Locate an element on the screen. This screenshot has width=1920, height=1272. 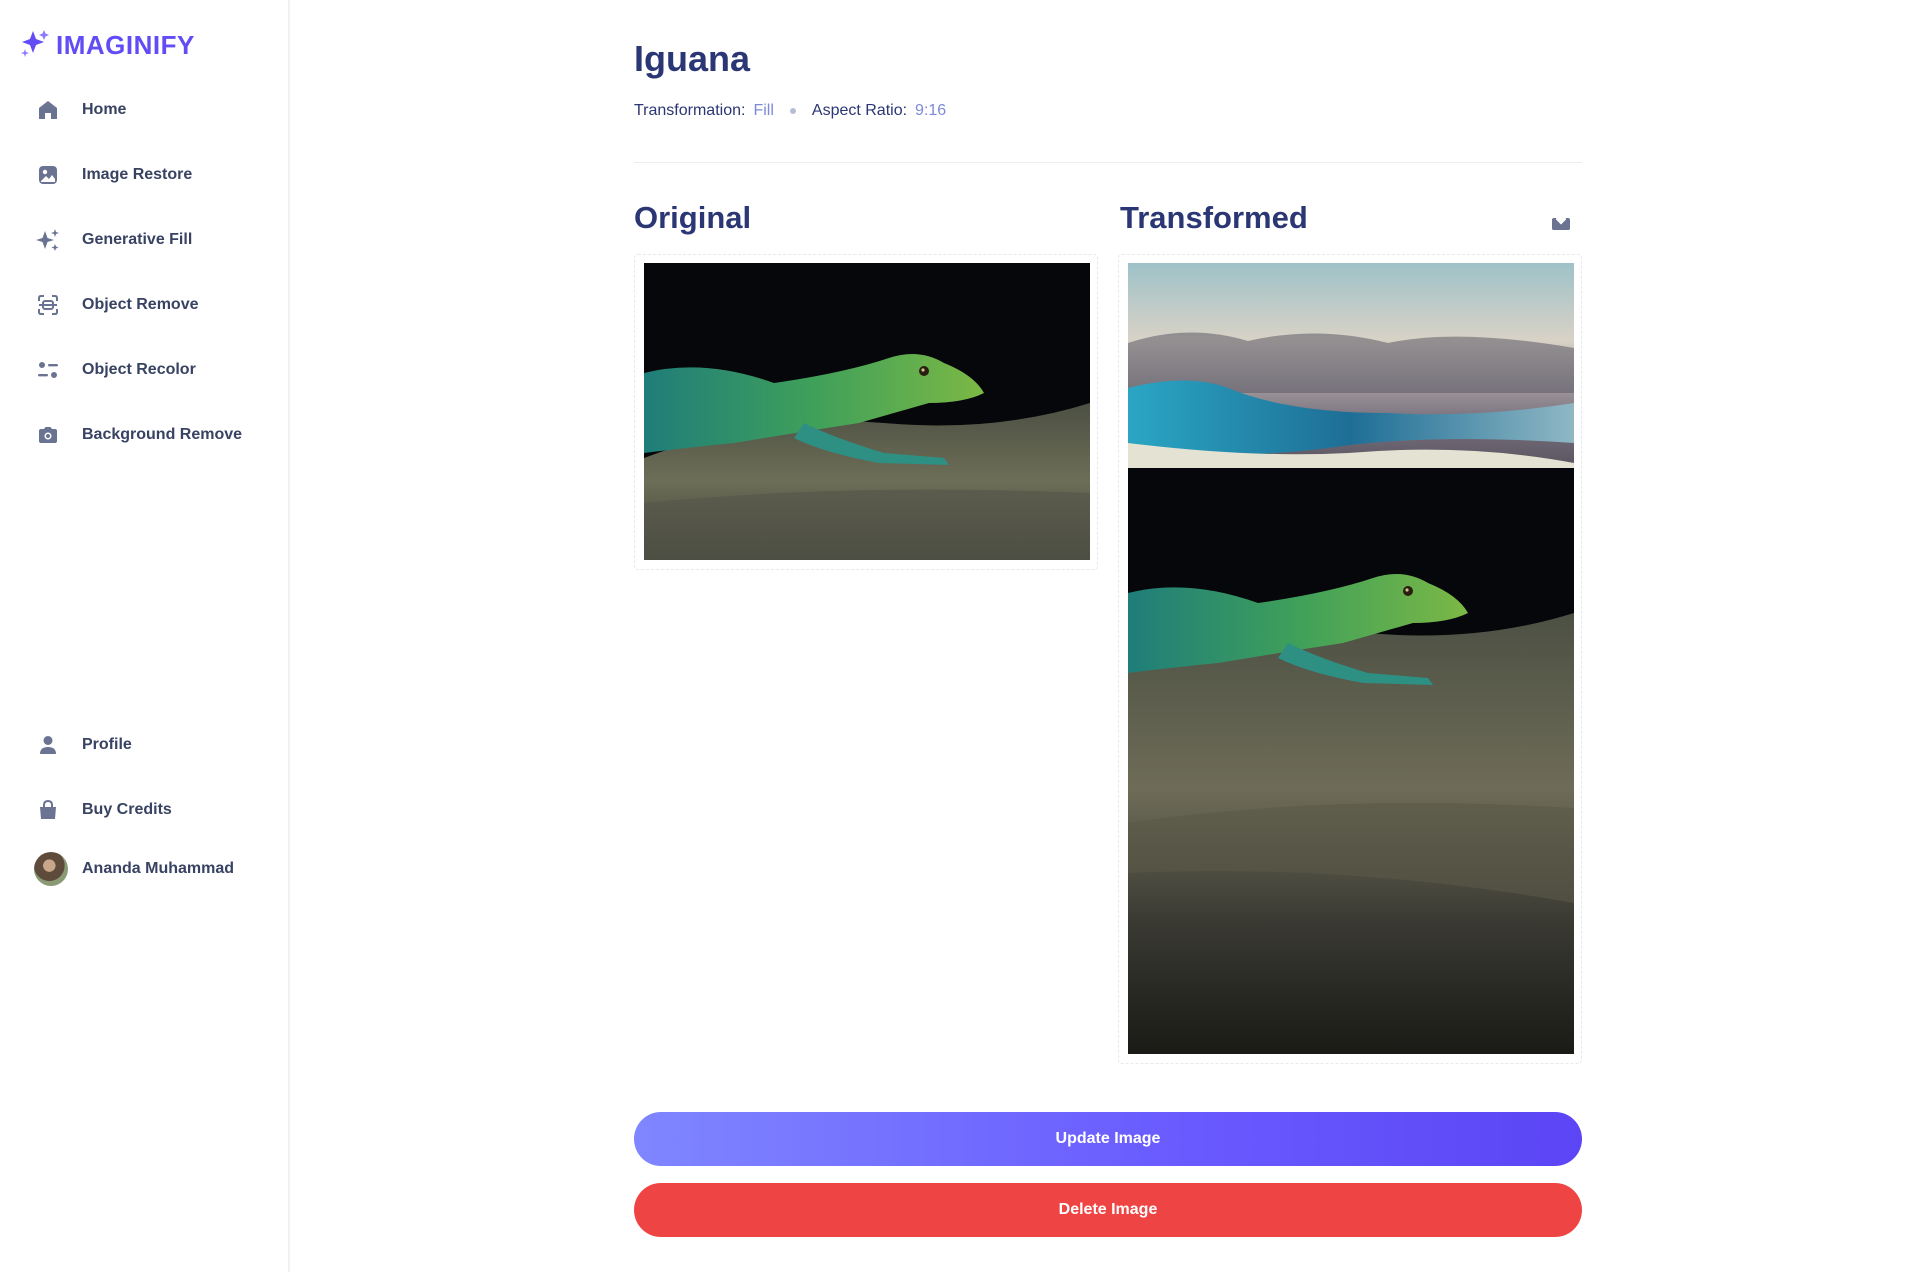
app-logo: IMAGINIFY is located at coordinates (107, 45).